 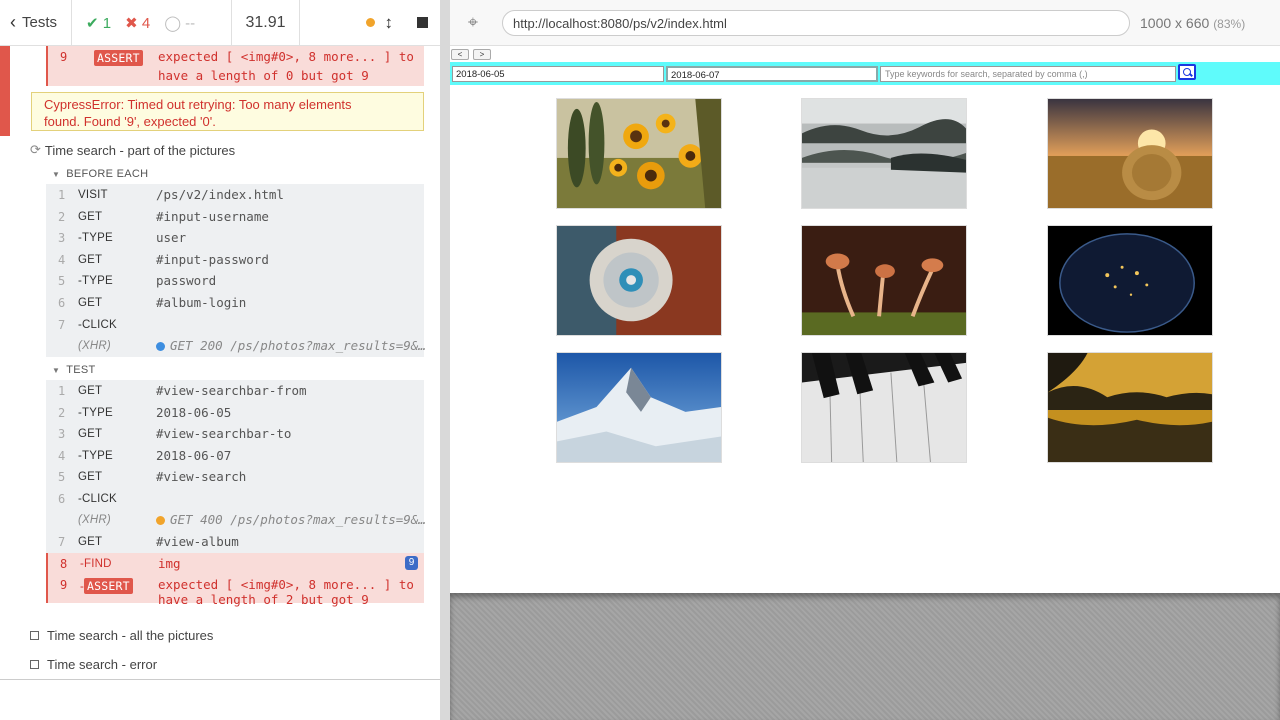 What do you see at coordinates (235, 195) in the screenshot?
I see `command-row: 1 VISIT/ps/v2/index.html` at bounding box center [235, 195].